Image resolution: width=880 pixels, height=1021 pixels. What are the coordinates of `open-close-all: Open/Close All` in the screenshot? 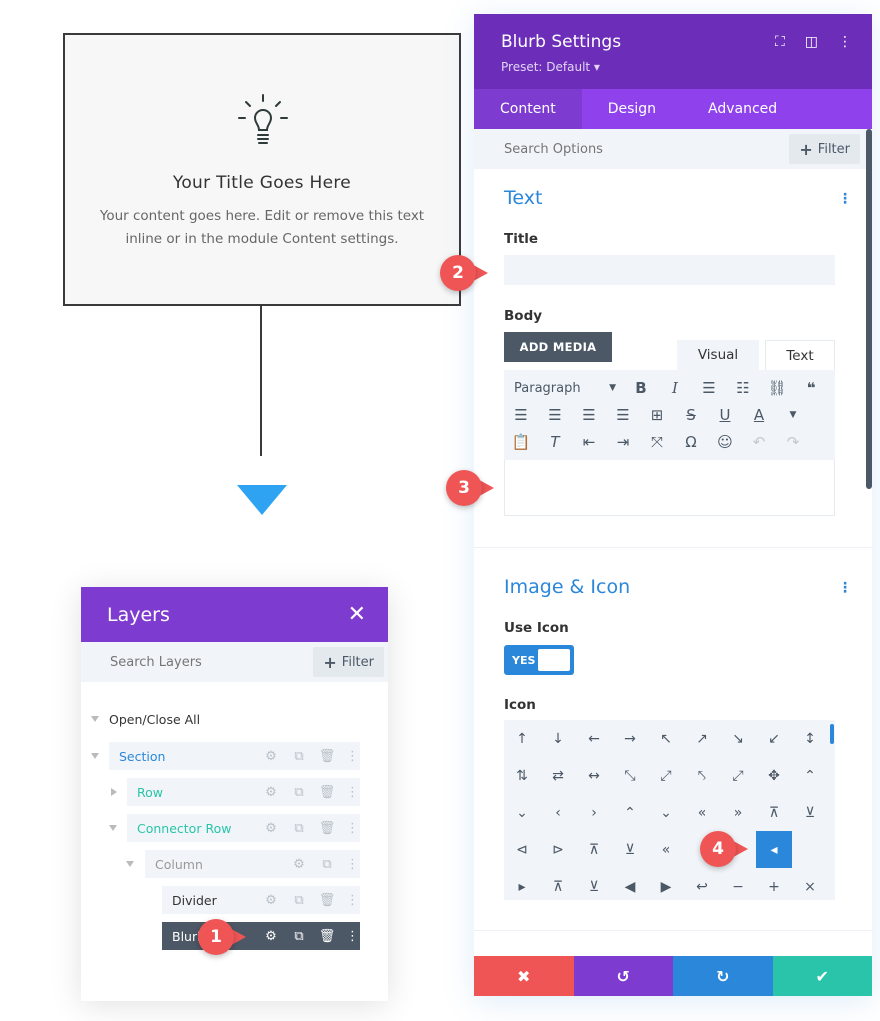 It's located at (145, 719).